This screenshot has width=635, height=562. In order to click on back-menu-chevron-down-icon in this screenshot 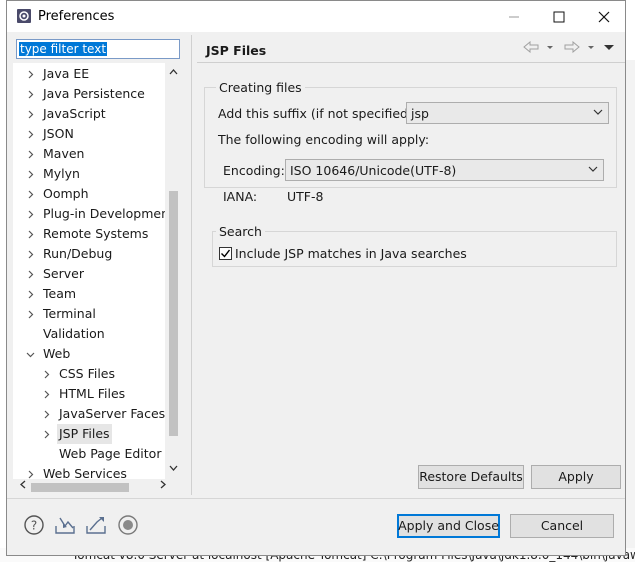, I will do `click(550, 49)`.